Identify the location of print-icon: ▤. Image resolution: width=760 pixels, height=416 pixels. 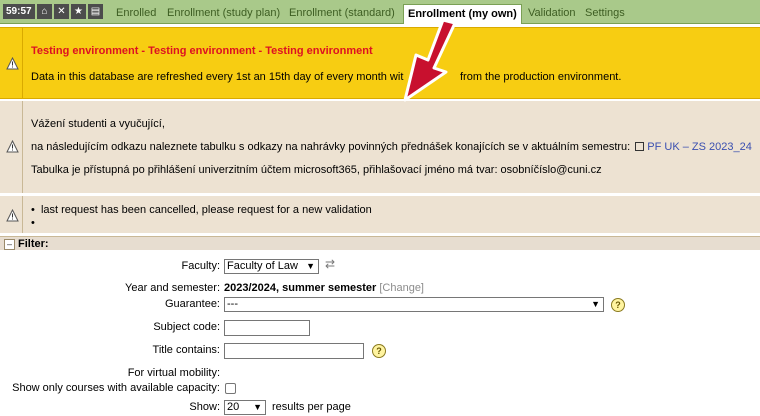
(95, 11).